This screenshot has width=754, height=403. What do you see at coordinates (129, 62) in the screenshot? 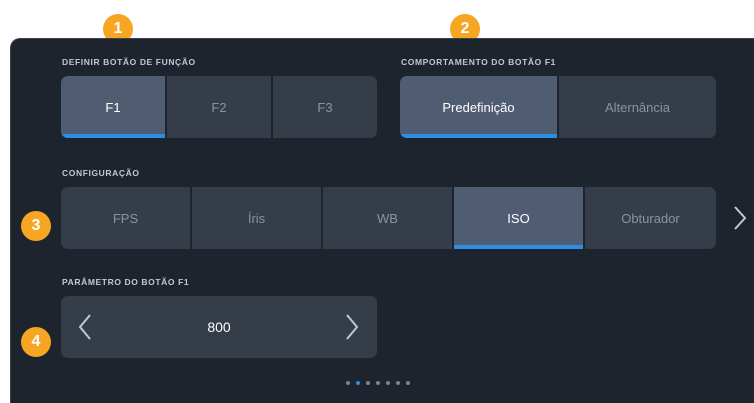
I see `function-button-label: DEFINIR BOTÃO DE FUNÇÃO` at bounding box center [129, 62].